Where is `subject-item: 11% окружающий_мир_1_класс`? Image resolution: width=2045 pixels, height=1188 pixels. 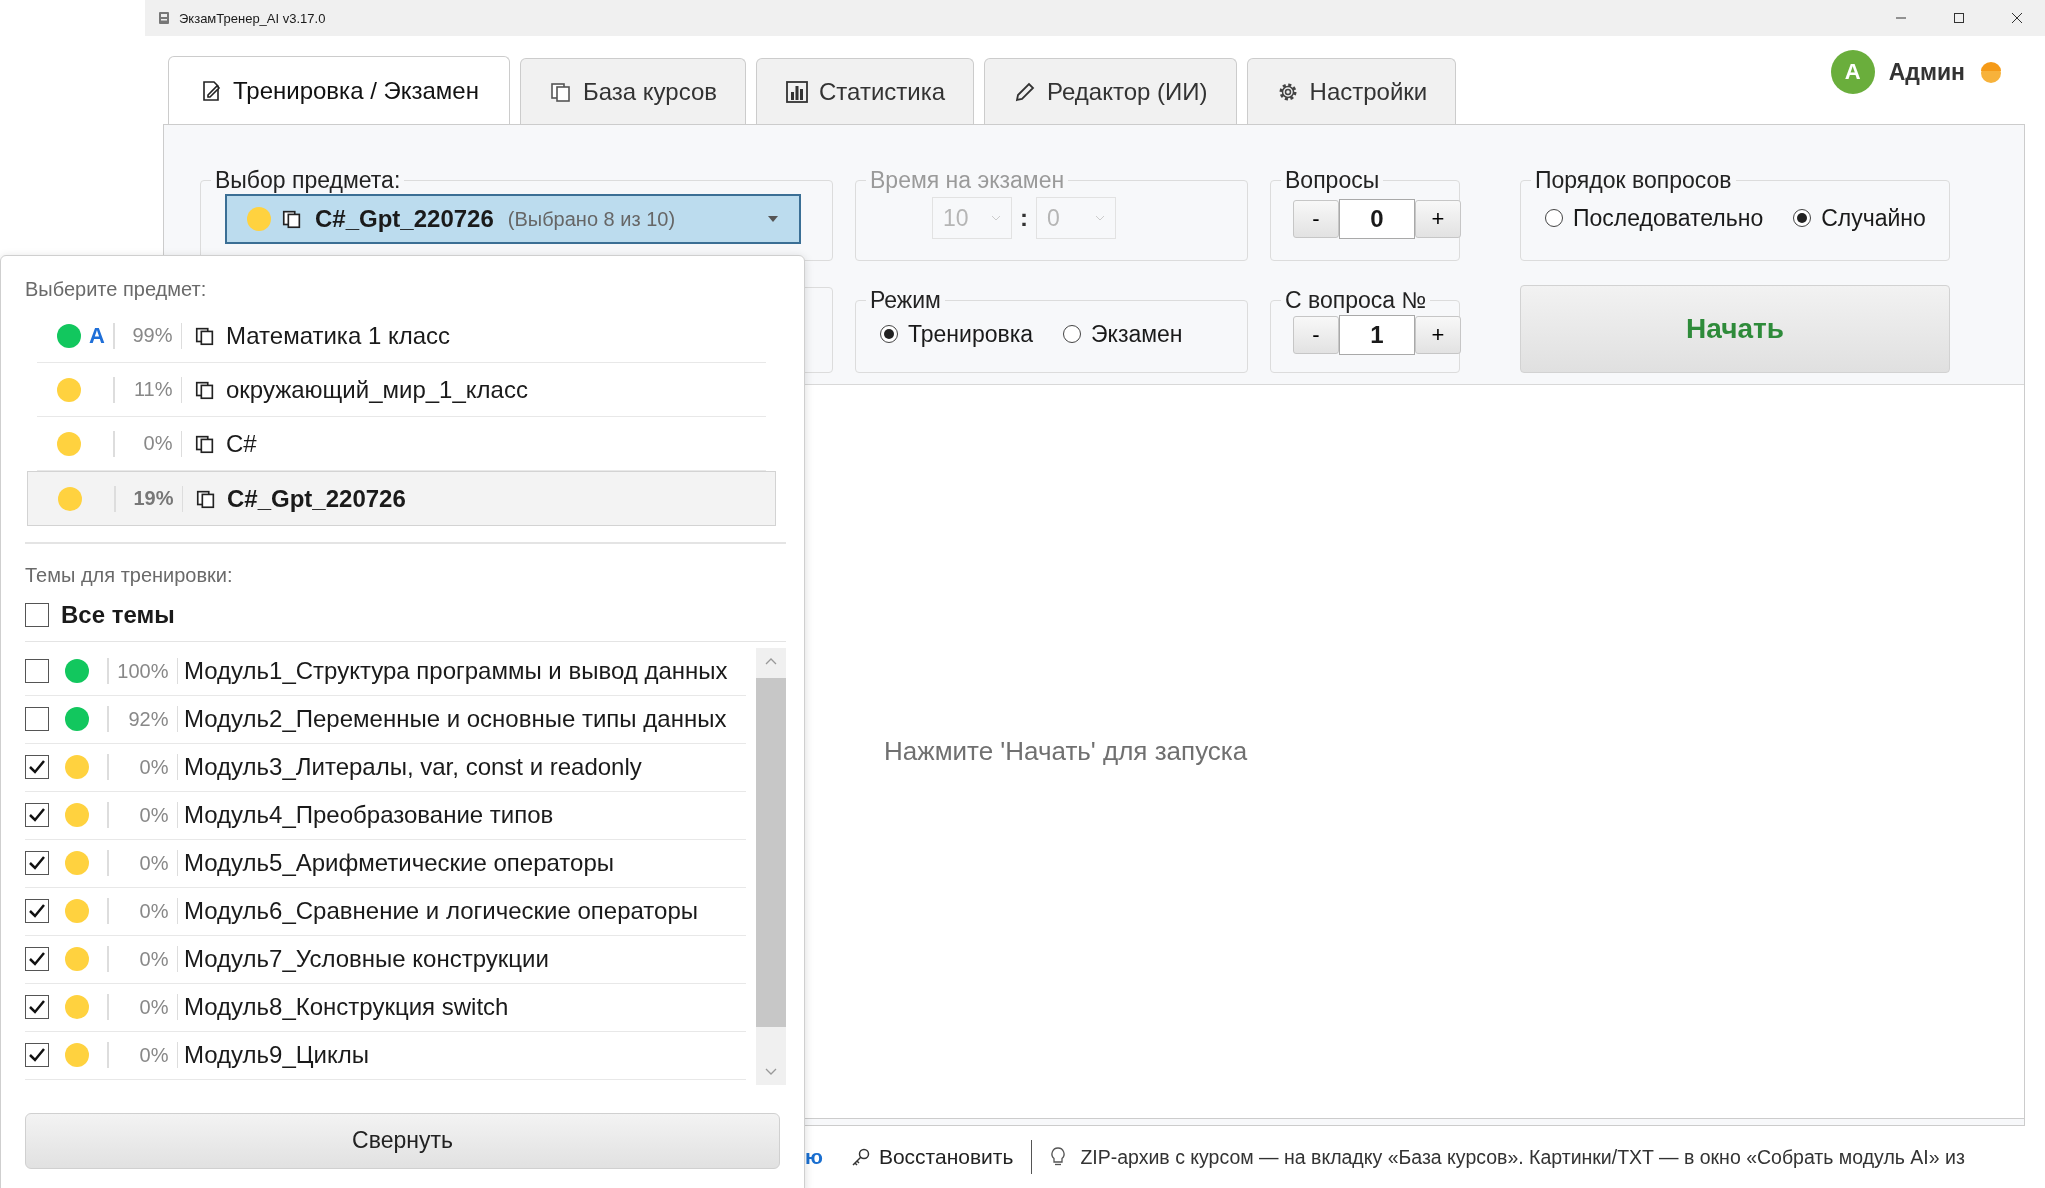 subject-item: 11% окружающий_мир_1_класс is located at coordinates (401, 390).